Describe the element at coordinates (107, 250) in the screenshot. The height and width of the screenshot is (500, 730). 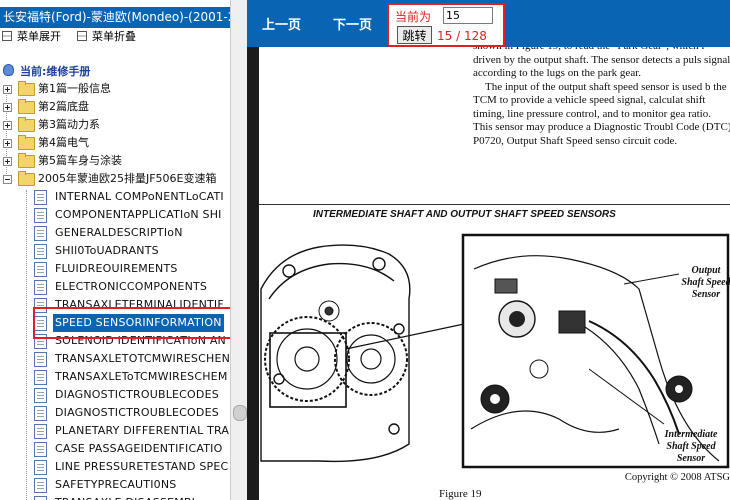
I see `tree-item-label: SHIl0ToUADRANTS` at that location.